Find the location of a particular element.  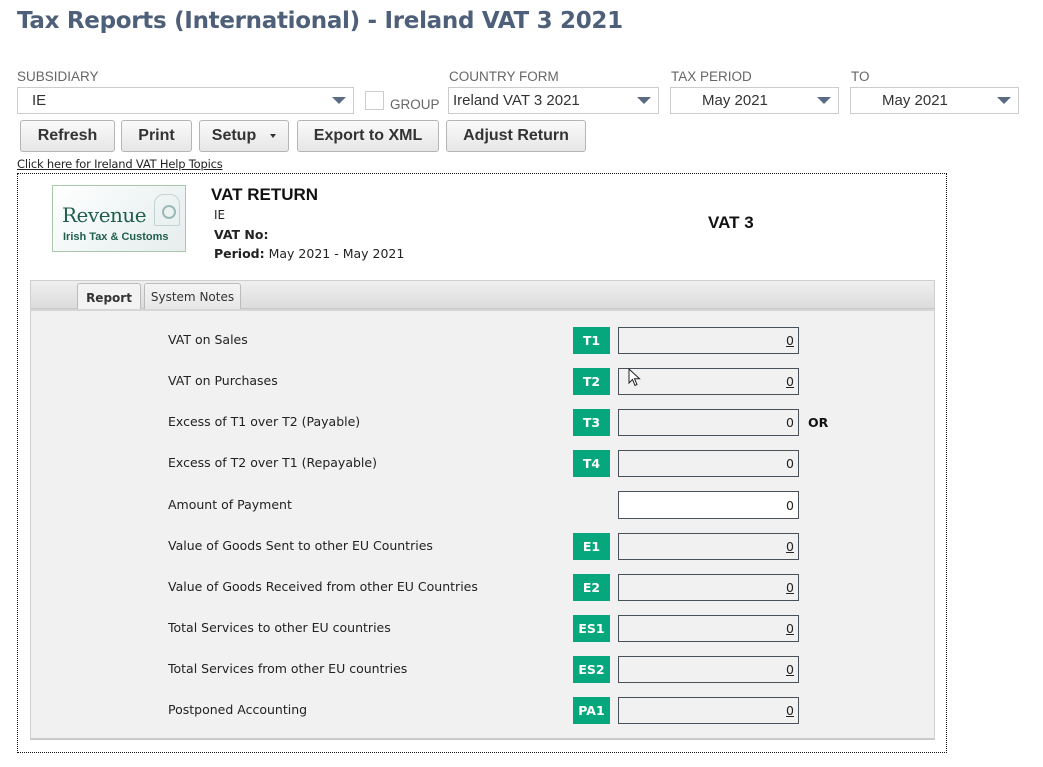

value-link-es1: 0 is located at coordinates (790, 628).